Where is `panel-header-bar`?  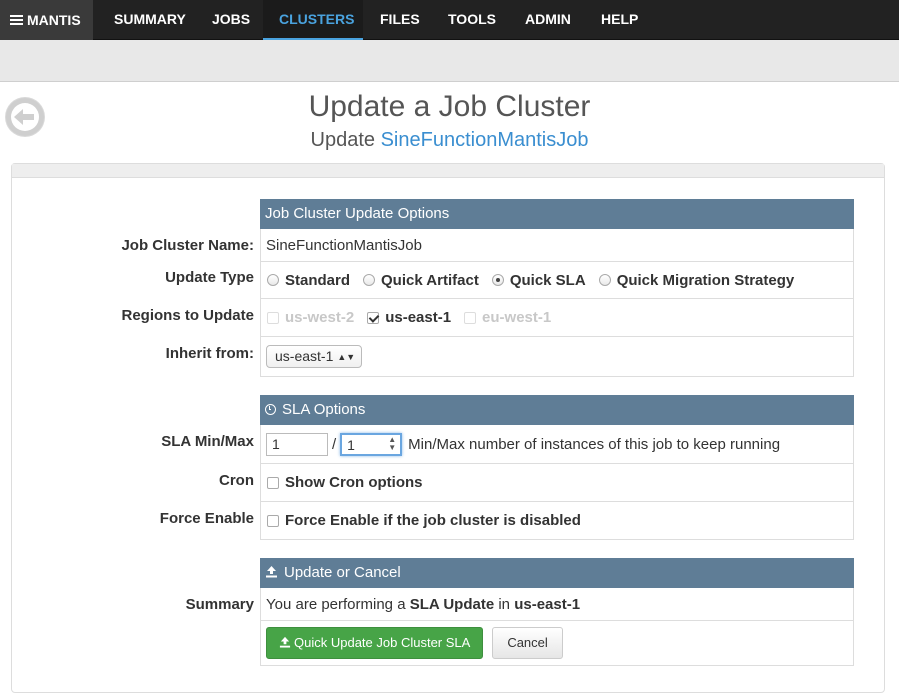
panel-header-bar is located at coordinates (448, 171).